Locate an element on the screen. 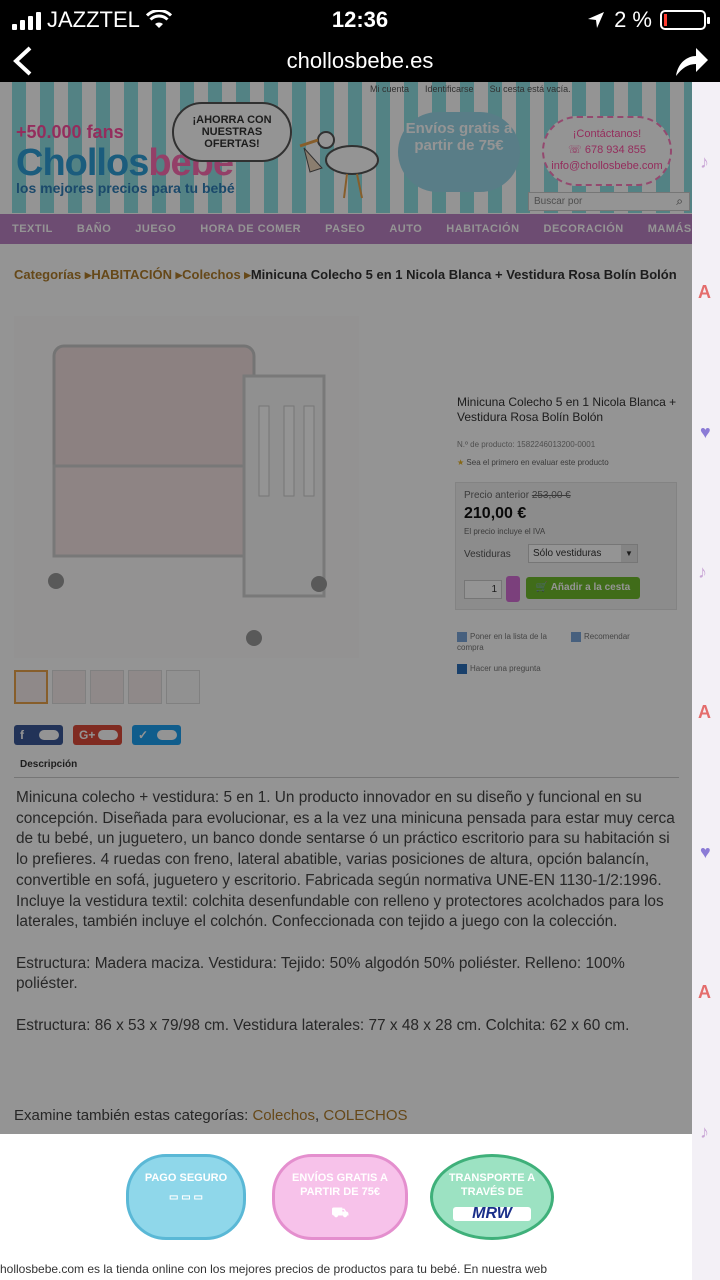 The image size is (720, 1280). mrw-logo: MRW is located at coordinates (492, 1214).